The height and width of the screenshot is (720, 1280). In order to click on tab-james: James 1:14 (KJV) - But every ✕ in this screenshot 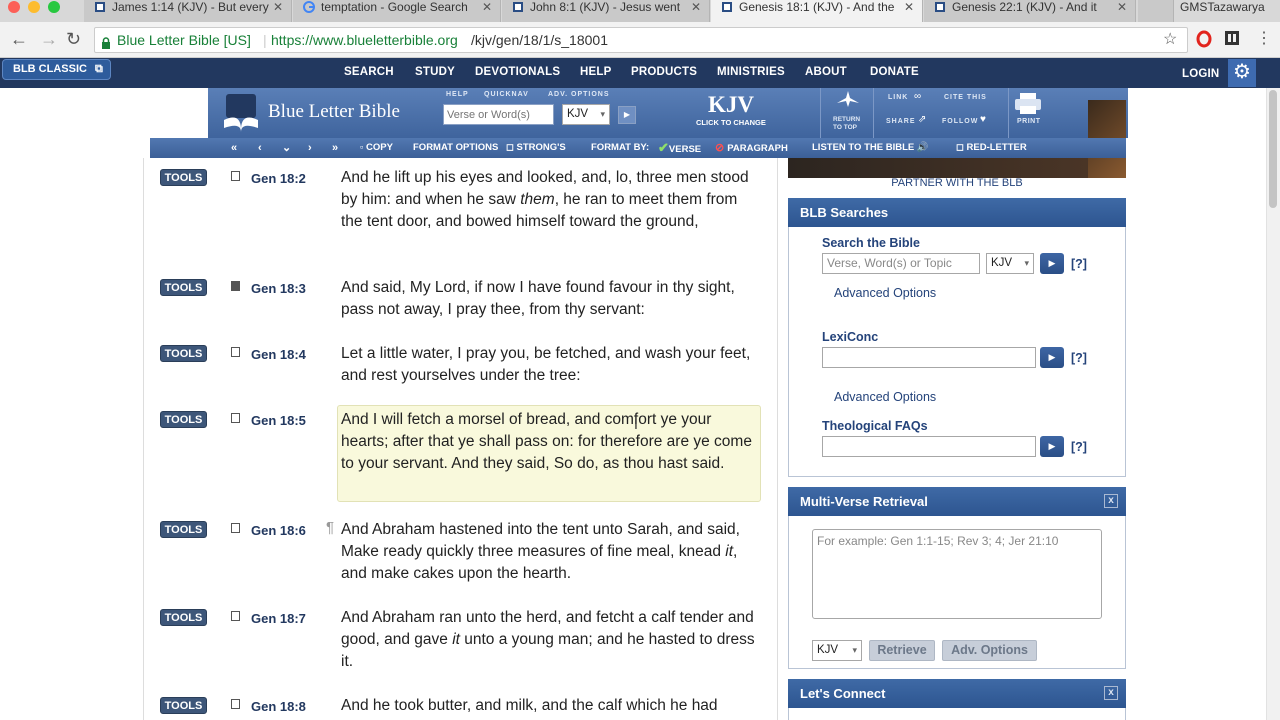, I will do `click(188, 11)`.